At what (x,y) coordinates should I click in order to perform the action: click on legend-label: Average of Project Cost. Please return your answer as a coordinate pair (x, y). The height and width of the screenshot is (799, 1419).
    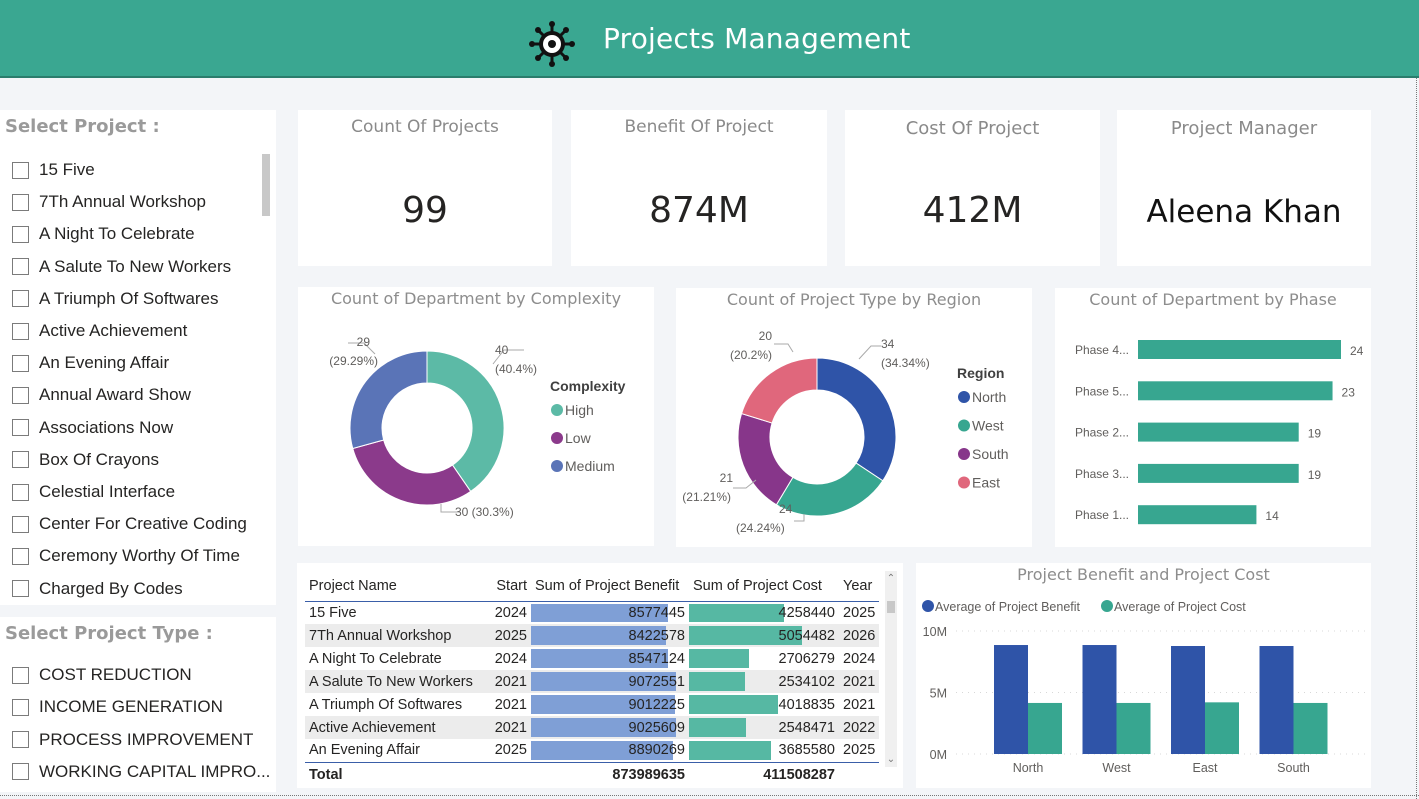
    Looking at the image, I should click on (1180, 607).